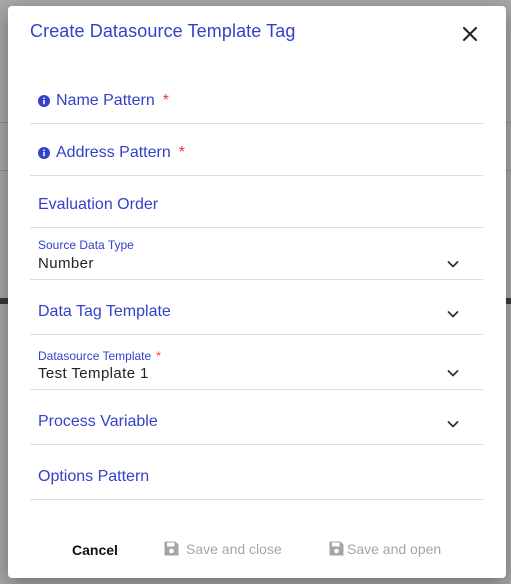 This screenshot has width=511, height=584. What do you see at coordinates (256, 253) in the screenshot?
I see `source-data-type-select: Source Data Type Number` at bounding box center [256, 253].